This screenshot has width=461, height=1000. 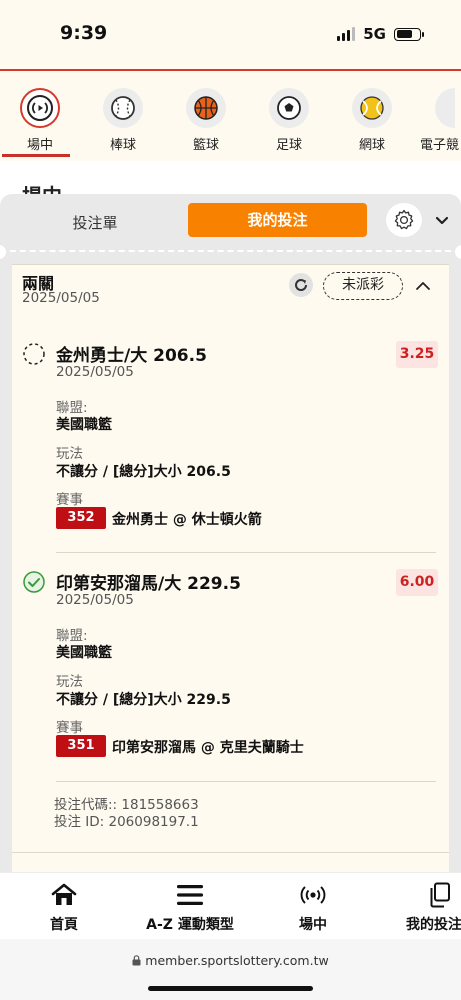 I want to click on nav-label: 我的投注, so click(x=433, y=925).